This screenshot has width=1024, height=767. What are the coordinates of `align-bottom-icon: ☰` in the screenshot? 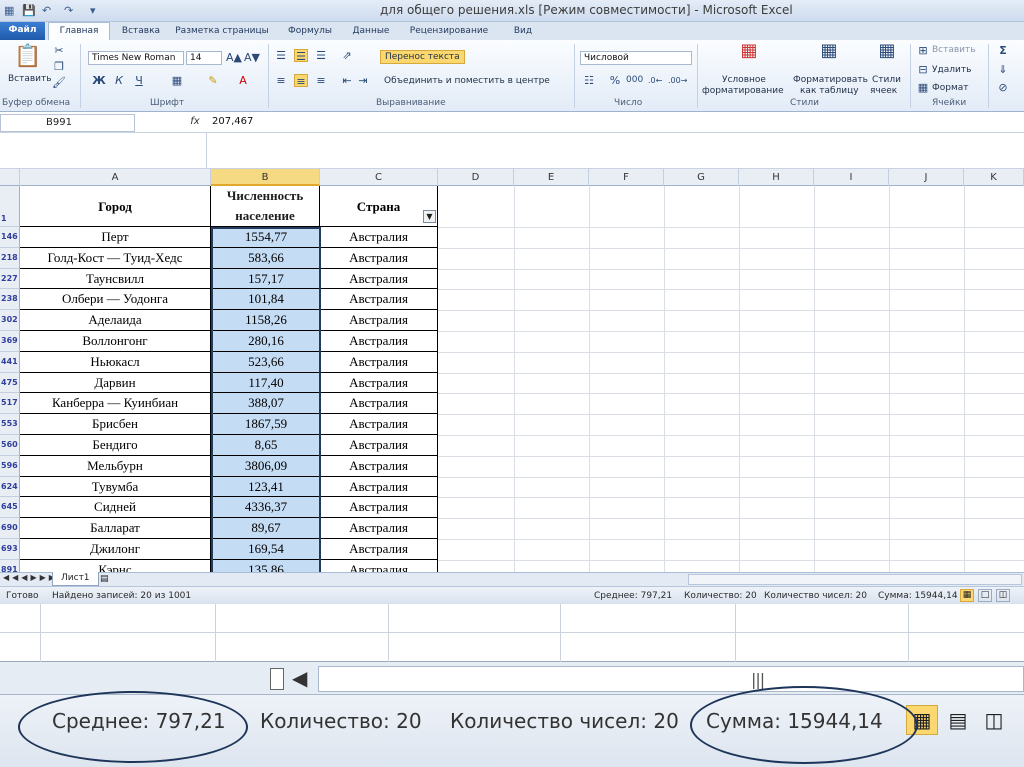 It's located at (321, 55).